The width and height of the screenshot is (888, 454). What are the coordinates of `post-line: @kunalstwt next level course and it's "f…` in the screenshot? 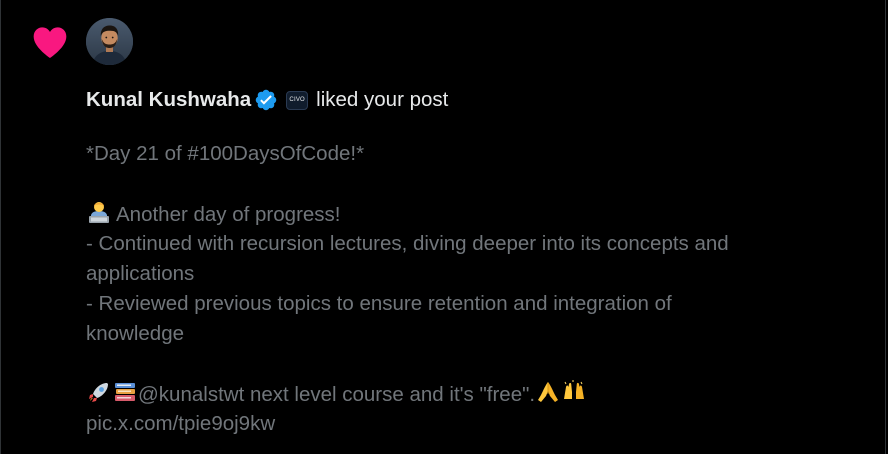 It's located at (471, 394).